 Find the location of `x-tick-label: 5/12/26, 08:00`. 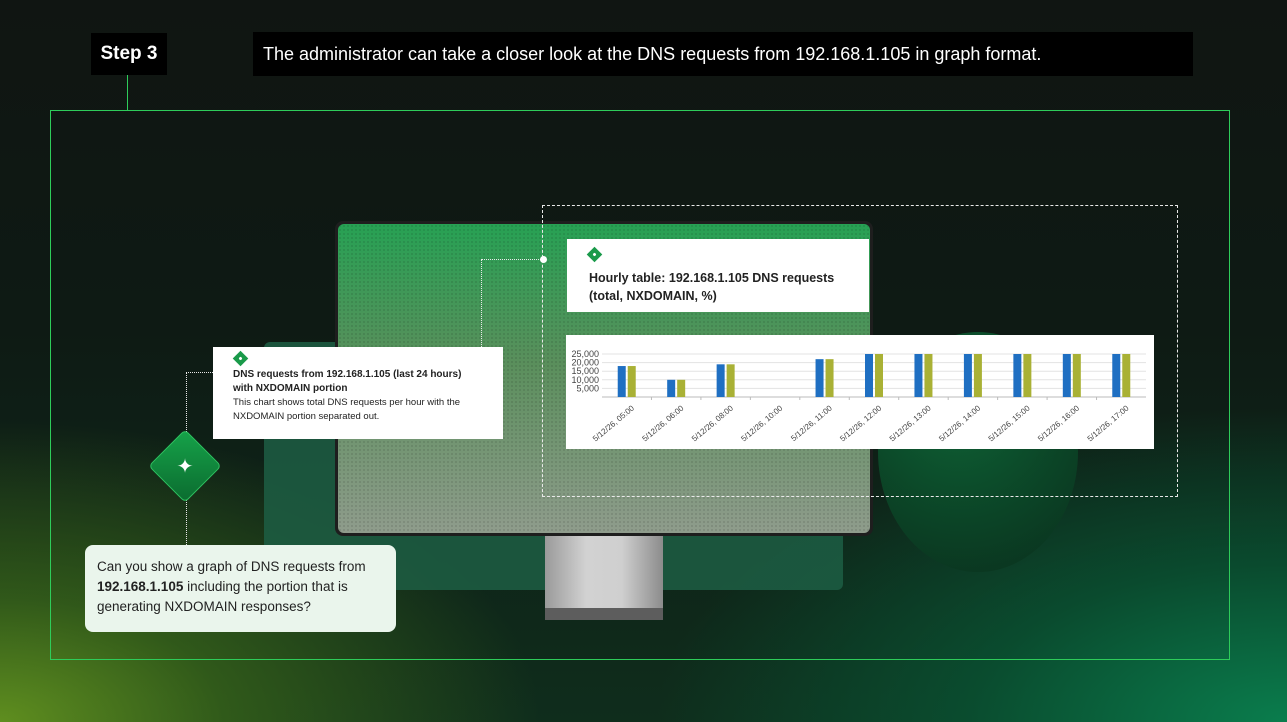

x-tick-label: 5/12/26, 08:00 is located at coordinates (712, 423).